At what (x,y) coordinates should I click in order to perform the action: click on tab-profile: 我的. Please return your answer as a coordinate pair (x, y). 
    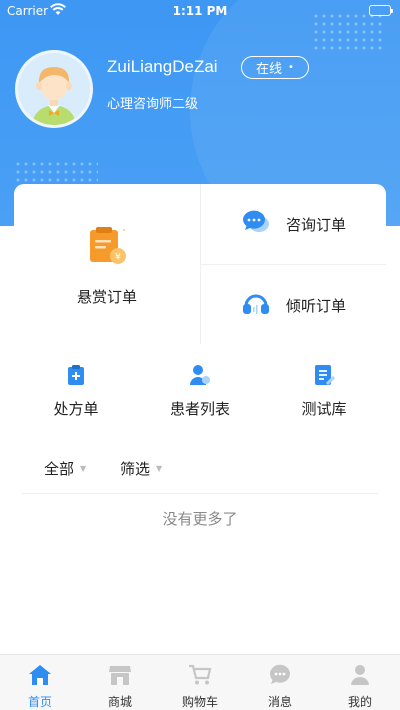
    Looking at the image, I should click on (360, 682).